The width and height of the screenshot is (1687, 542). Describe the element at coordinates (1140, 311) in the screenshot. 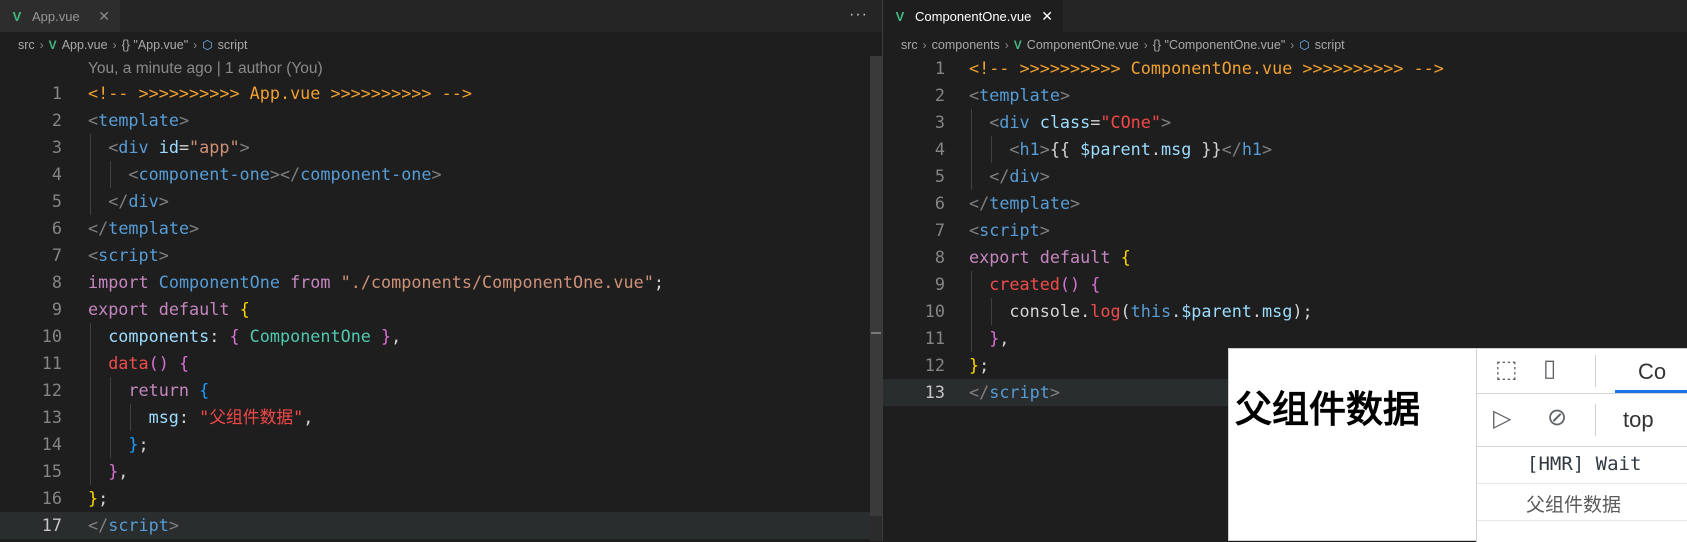

I see `line-code: console.log(this.$parent.msg);` at that location.